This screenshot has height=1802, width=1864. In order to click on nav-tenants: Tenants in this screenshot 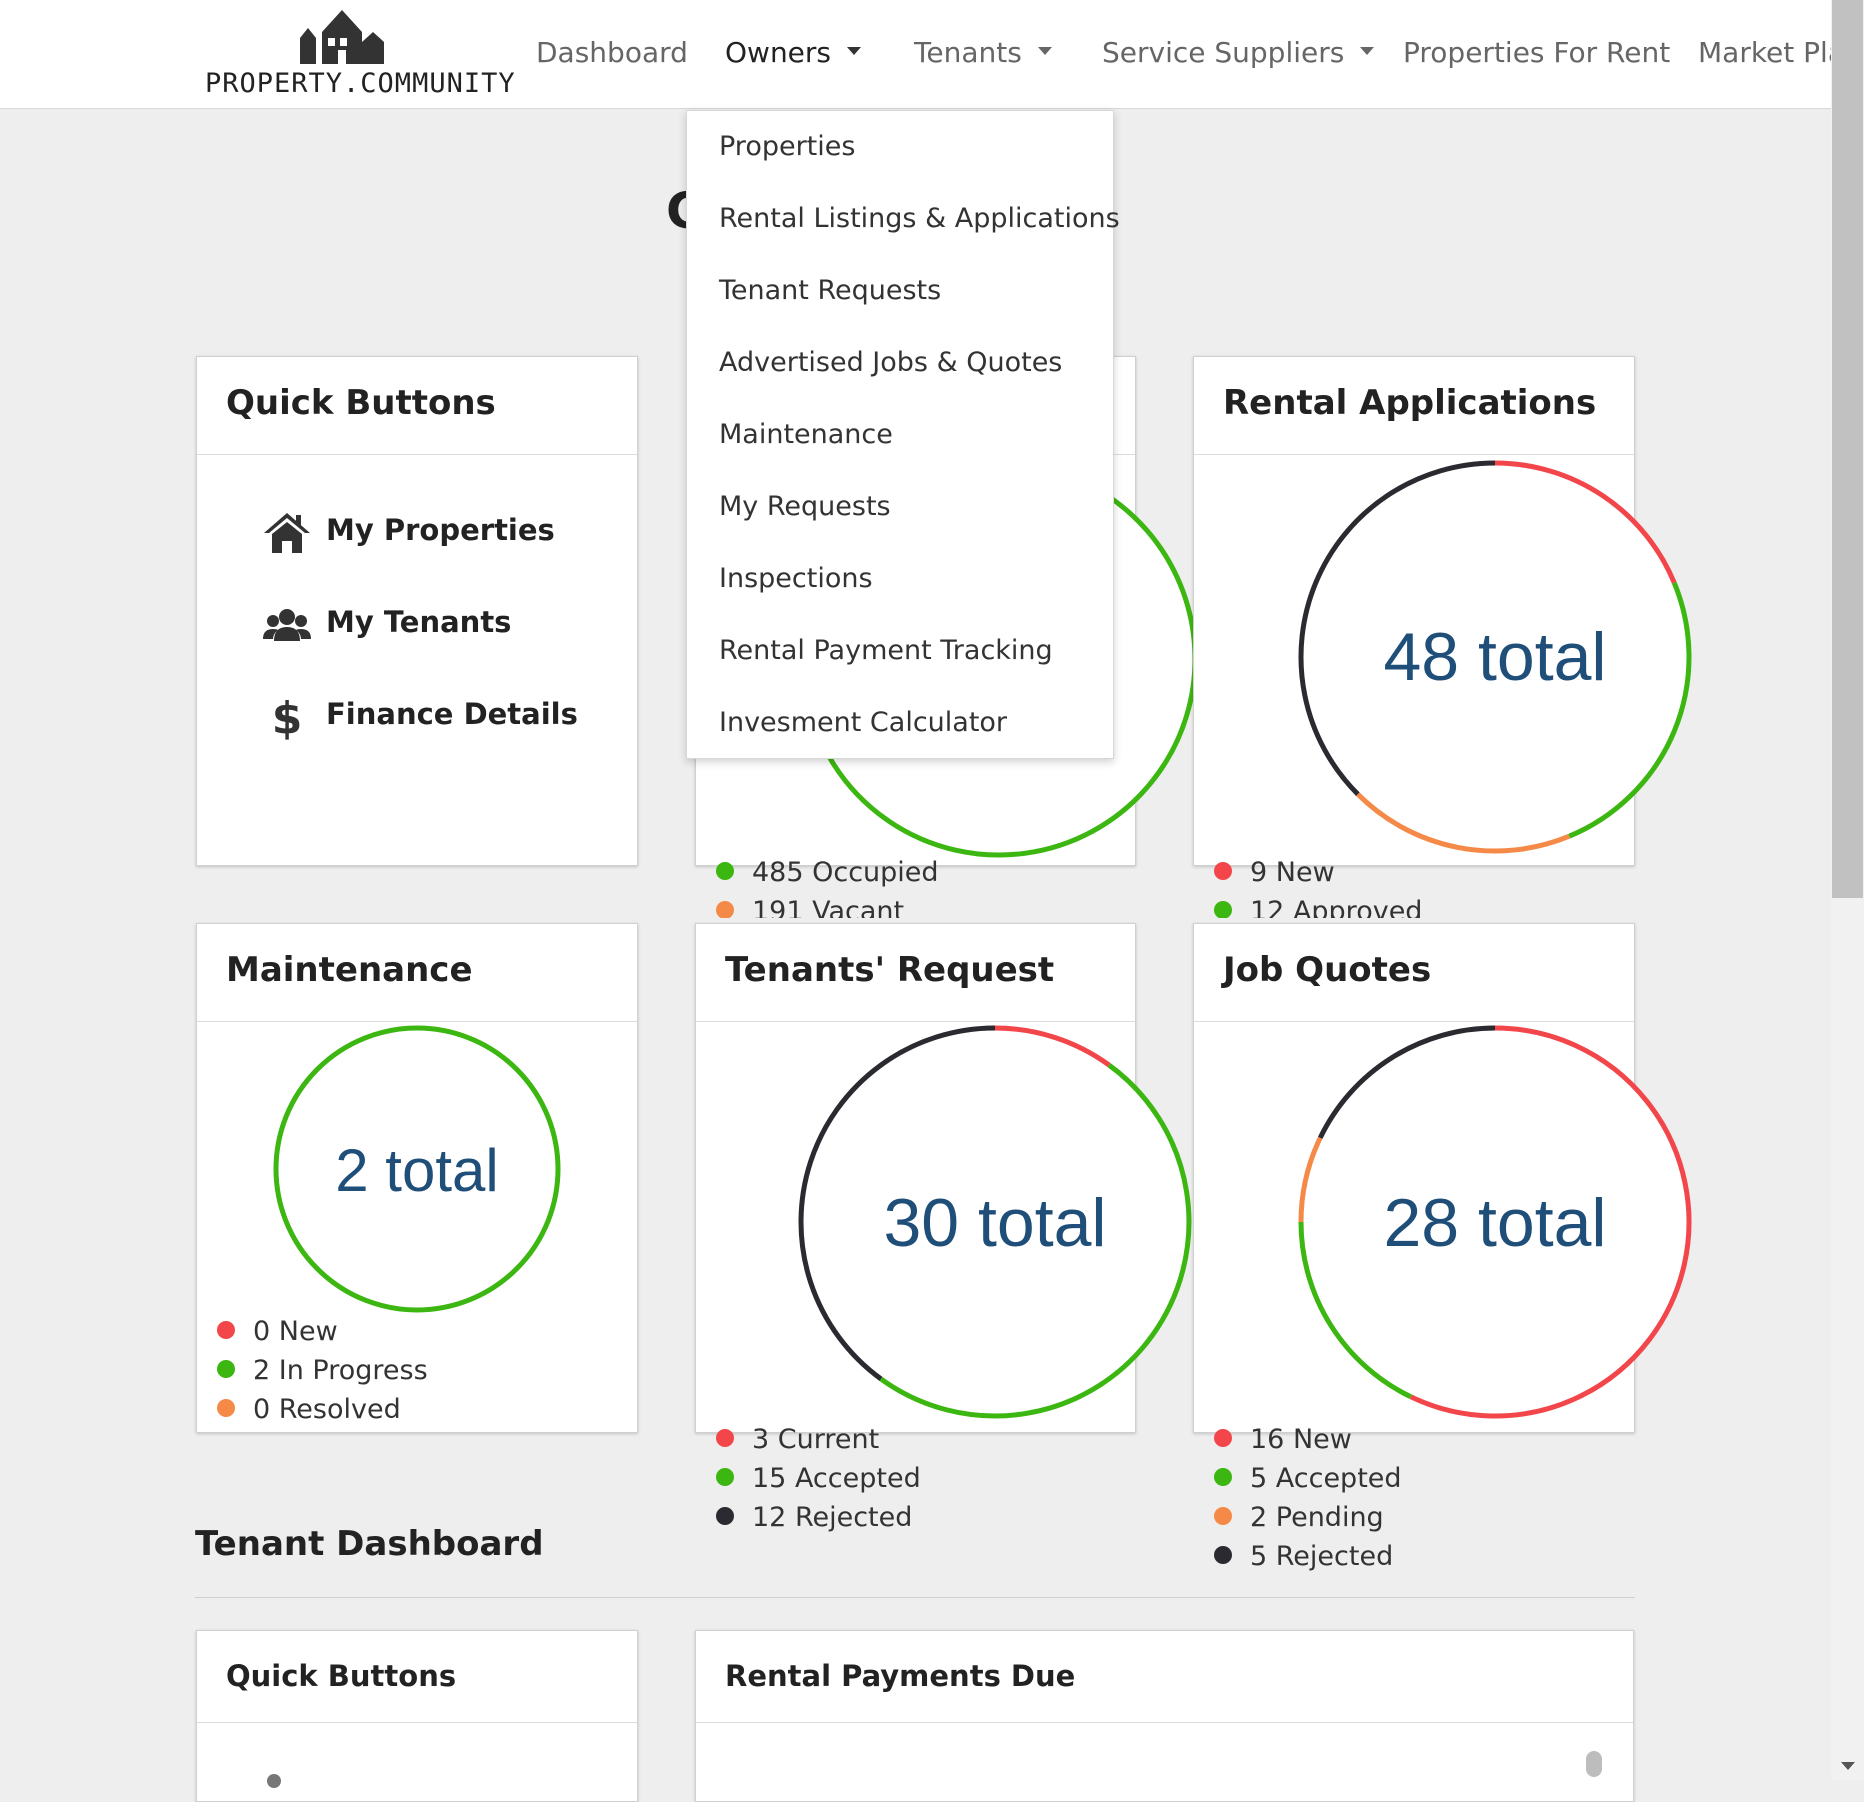, I will do `click(983, 52)`.